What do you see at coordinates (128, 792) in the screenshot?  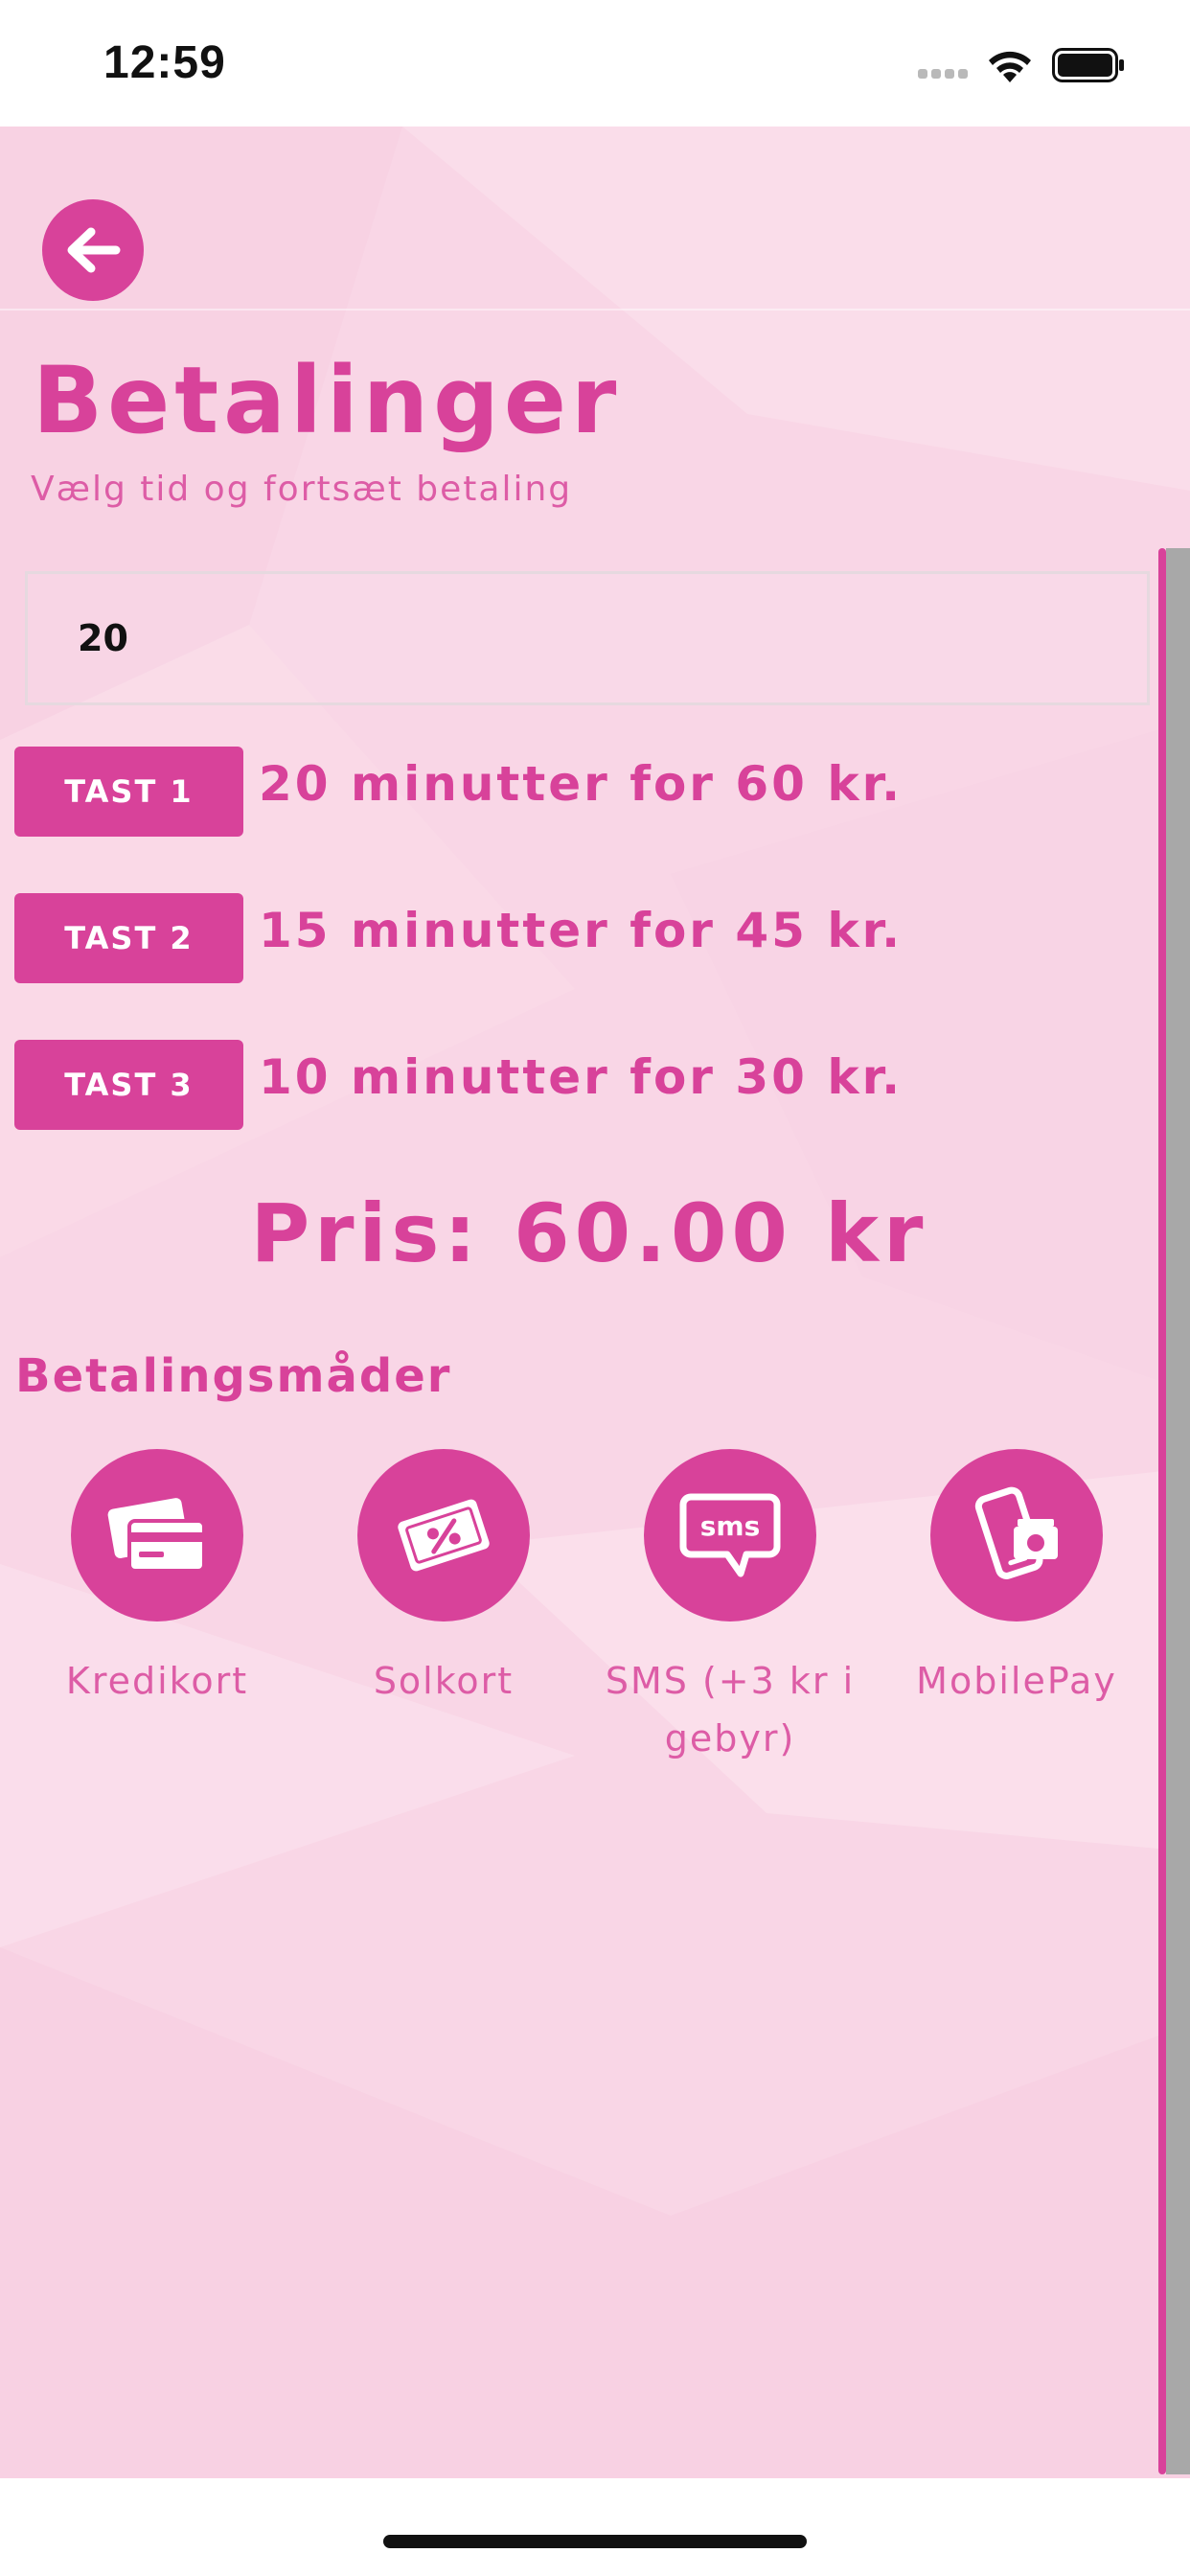 I see `tast-1-button: TAST 1` at bounding box center [128, 792].